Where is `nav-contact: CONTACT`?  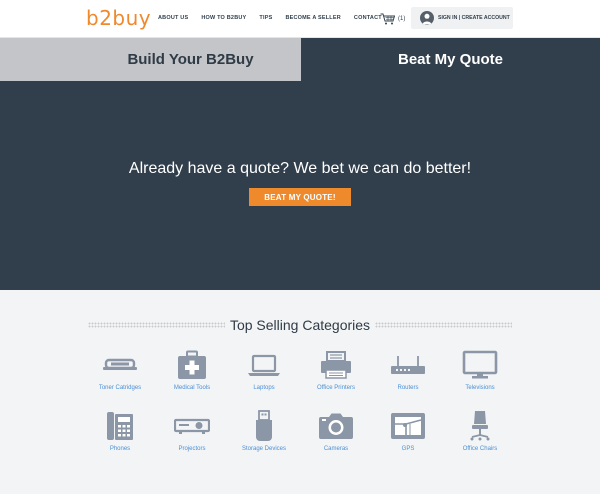 nav-contact: CONTACT is located at coordinates (368, 18).